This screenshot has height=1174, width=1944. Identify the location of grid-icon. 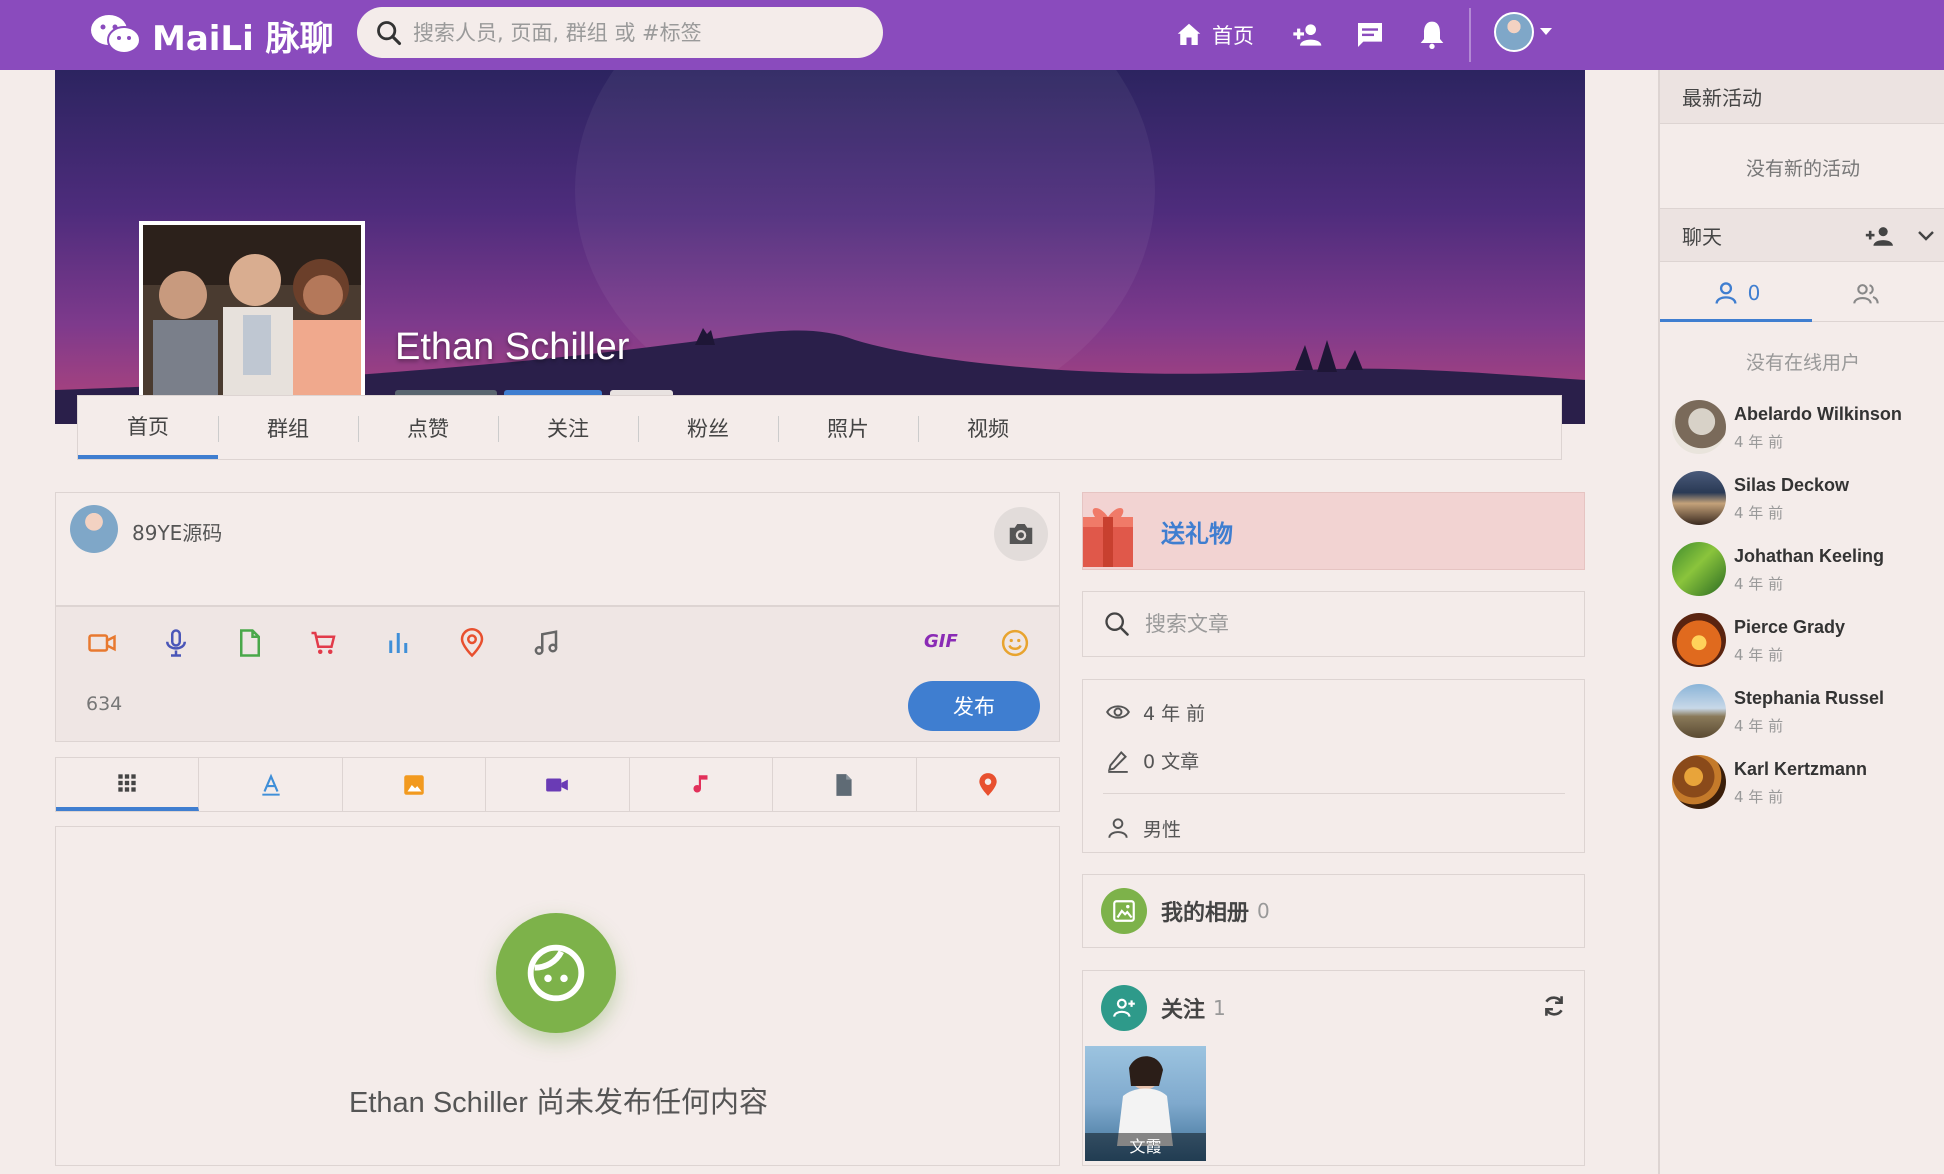
(127, 782).